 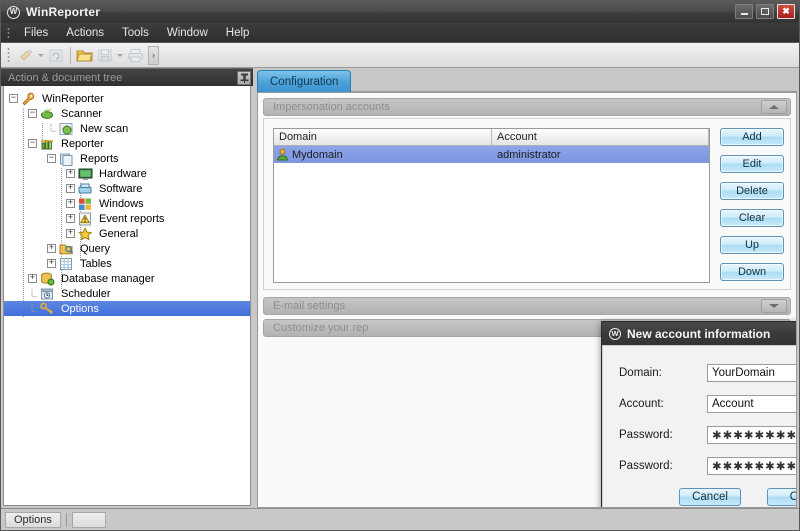 I want to click on field-row-password: Password: ✱✱✱✱✱✱✱✱, so click(x=707, y=435).